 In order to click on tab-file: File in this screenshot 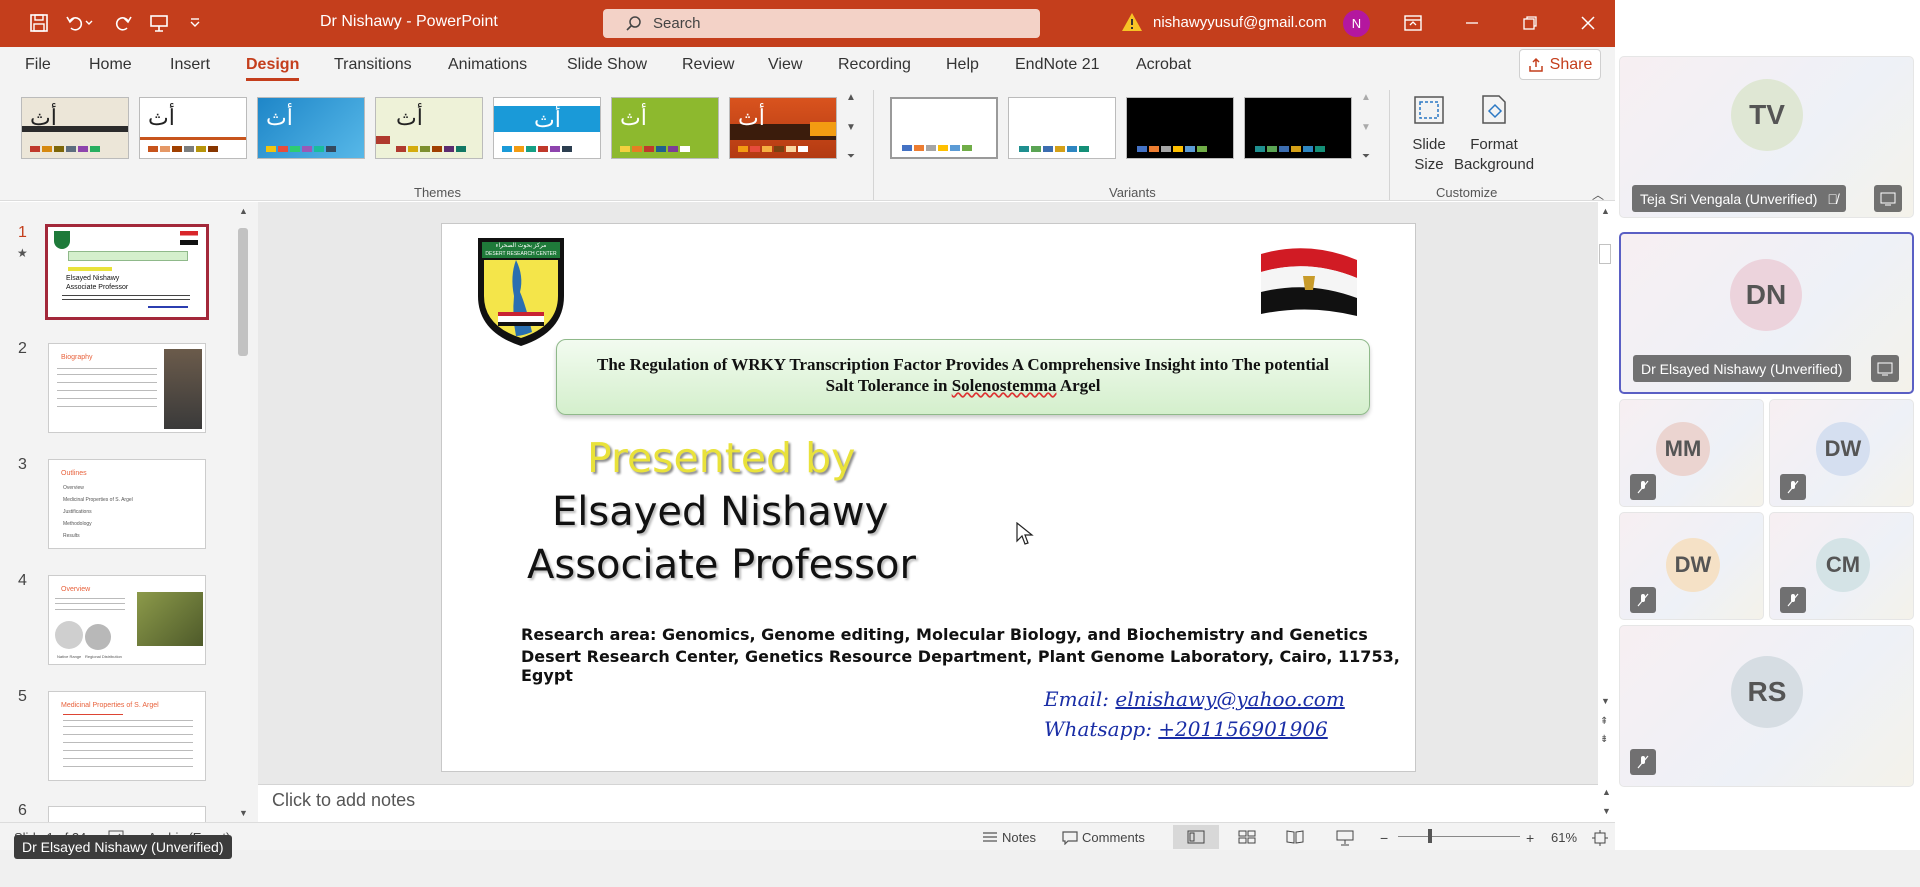, I will do `click(38, 65)`.